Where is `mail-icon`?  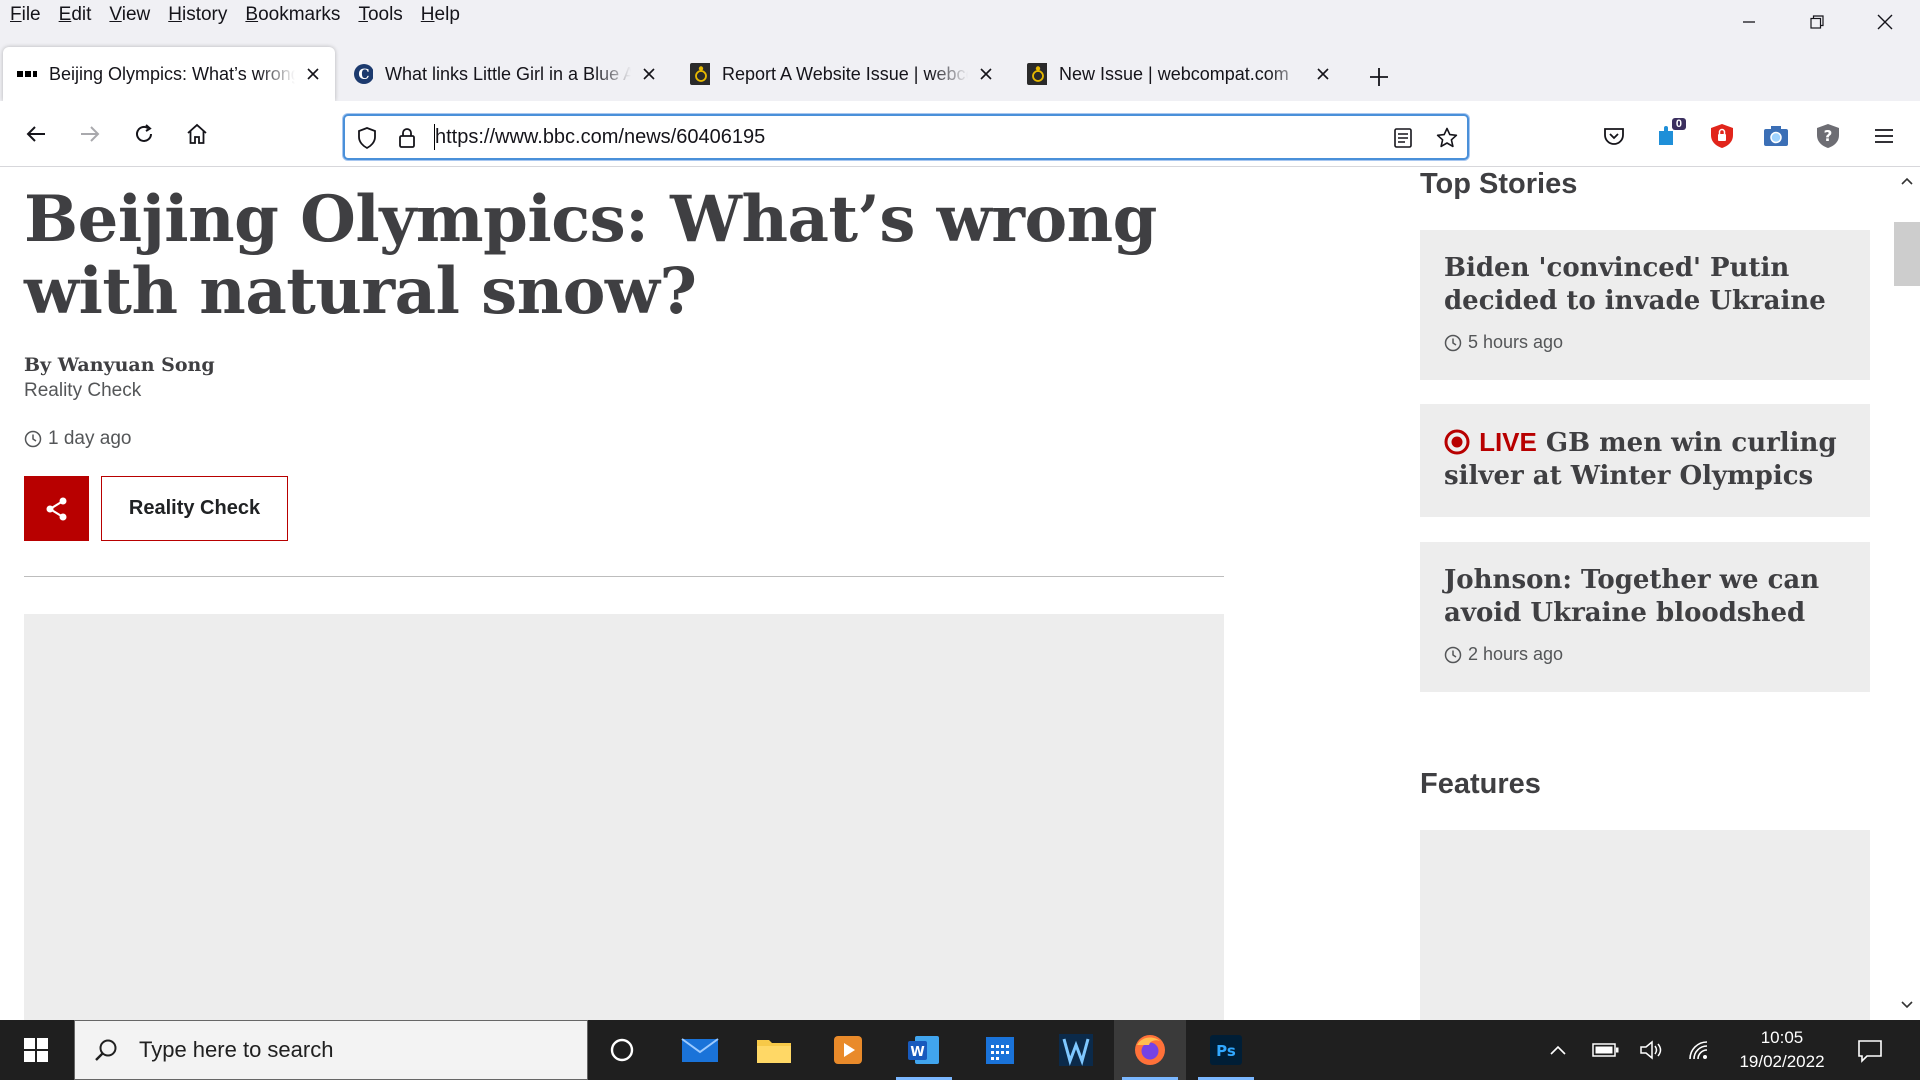 mail-icon is located at coordinates (700, 1050).